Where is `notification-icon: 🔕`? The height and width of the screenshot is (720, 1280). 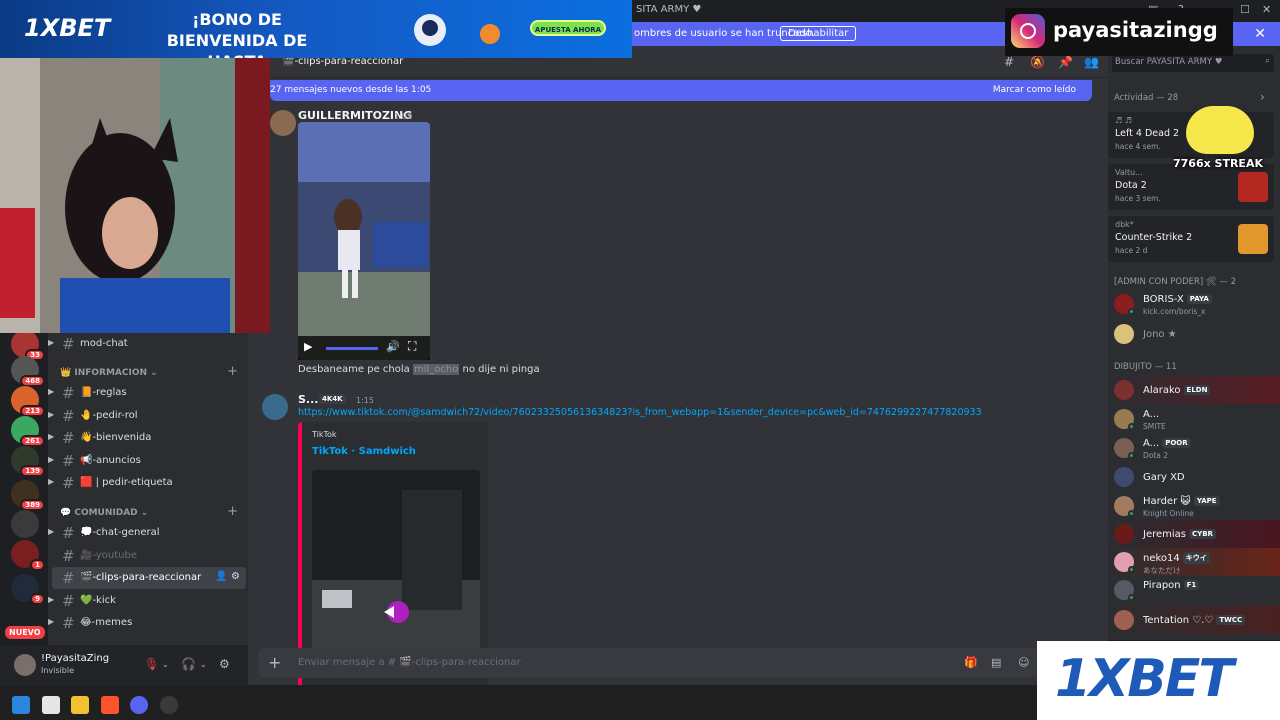 notification-icon: 🔕 is located at coordinates (1037, 62).